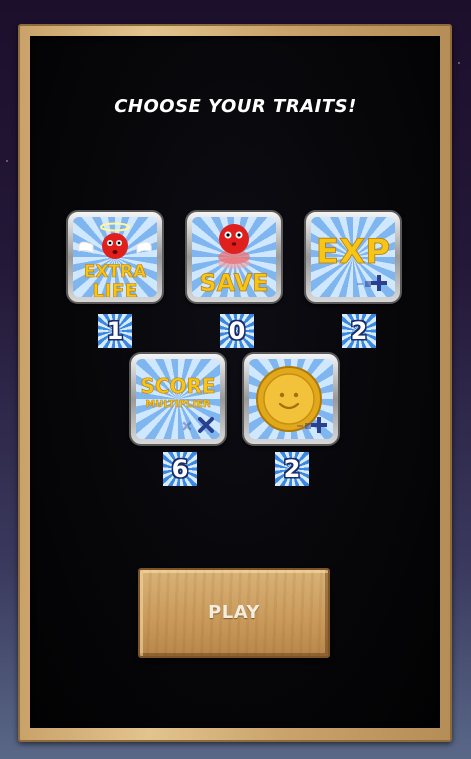 This screenshot has width=471, height=759. I want to click on score-multiplier-label-line1: SCORE, so click(177, 386).